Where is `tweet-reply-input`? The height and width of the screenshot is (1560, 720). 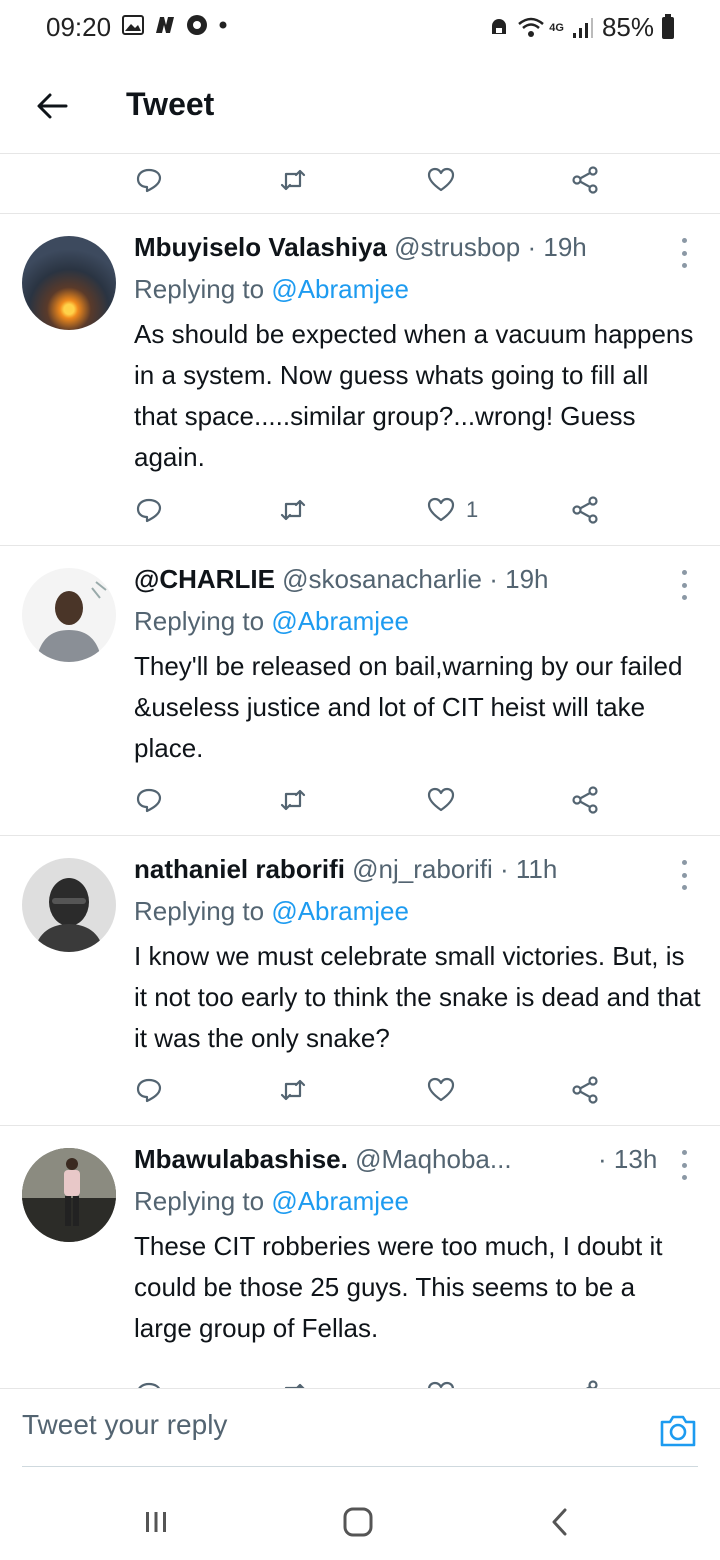 tweet-reply-input is located at coordinates (322, 1425).